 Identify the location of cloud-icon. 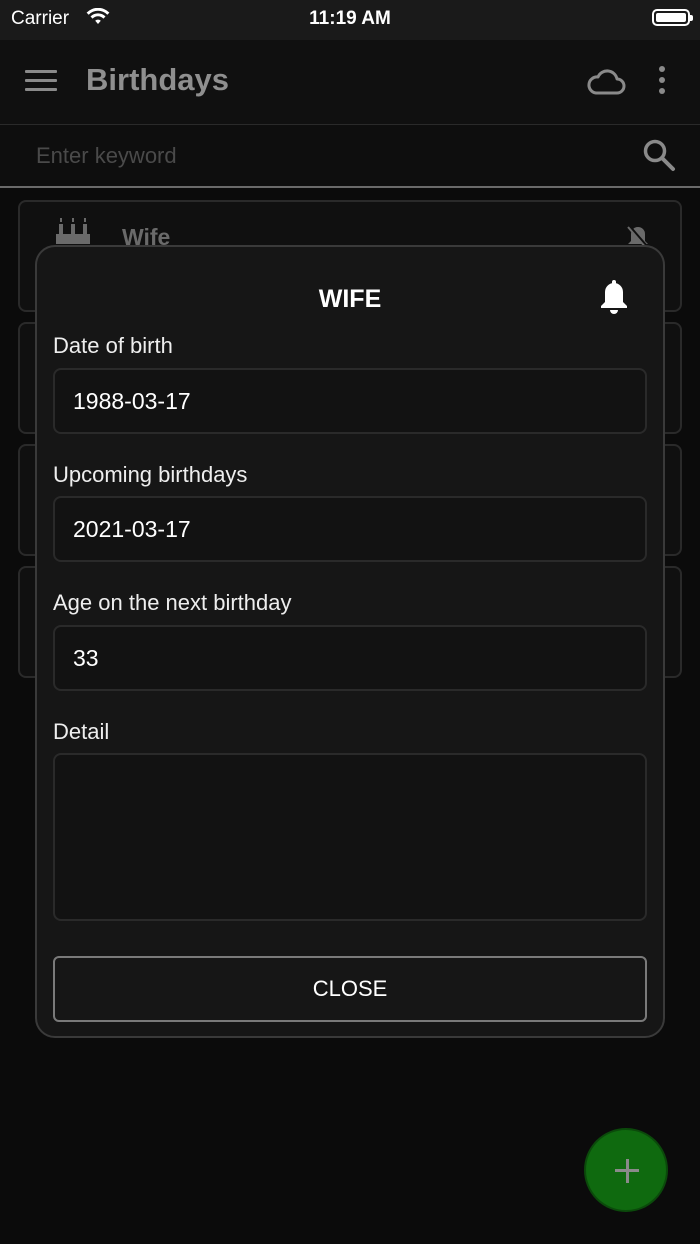
(606, 84).